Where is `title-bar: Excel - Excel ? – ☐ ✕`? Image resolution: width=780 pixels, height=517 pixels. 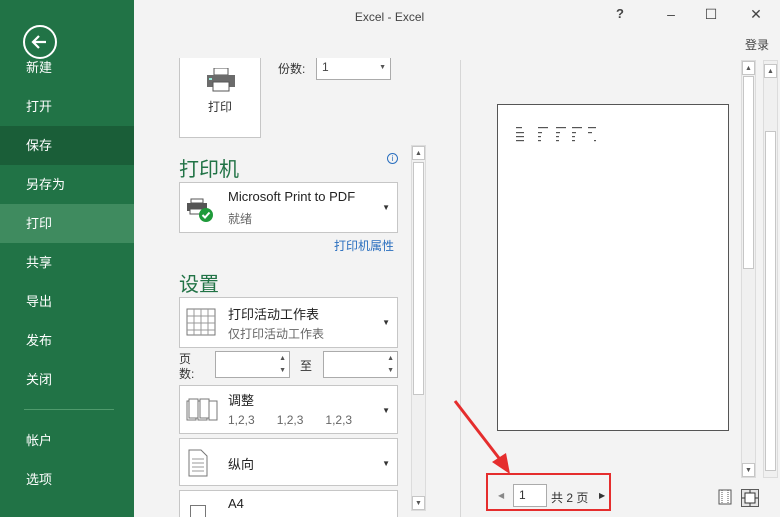 title-bar: Excel - Excel ? – ☐ ✕ is located at coordinates (457, 17).